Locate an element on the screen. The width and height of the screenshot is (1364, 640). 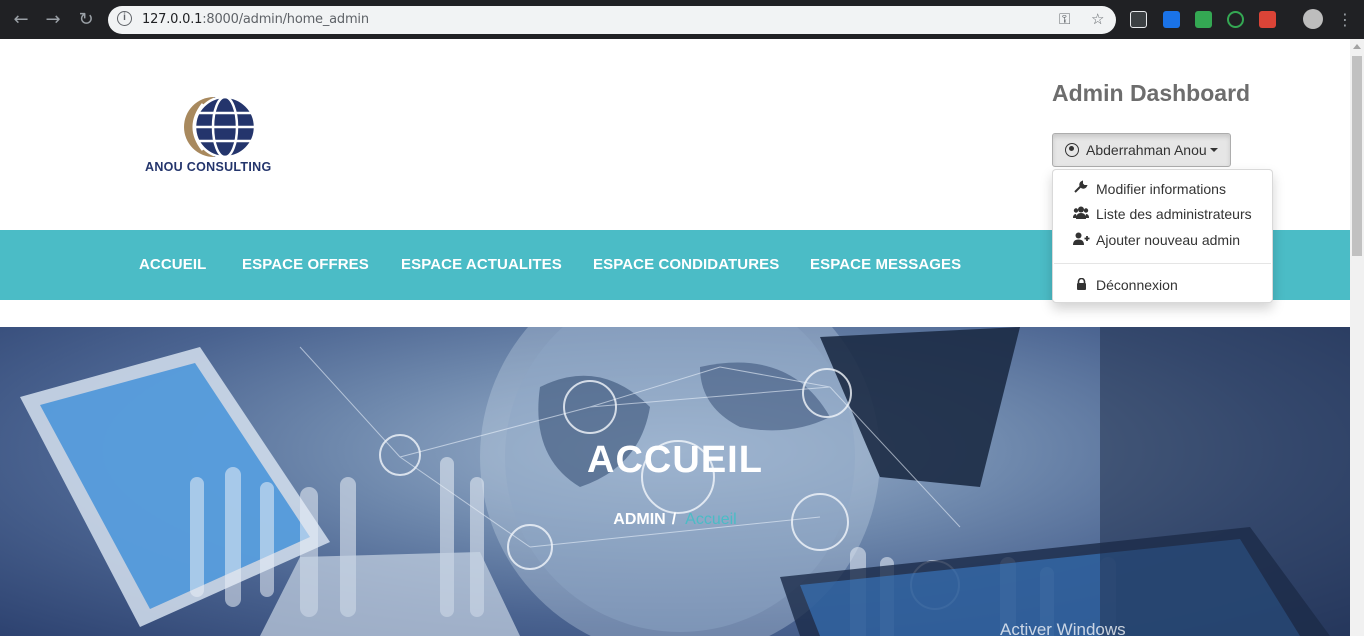
url-host: 127.0.0.1 is located at coordinates (172, 19).